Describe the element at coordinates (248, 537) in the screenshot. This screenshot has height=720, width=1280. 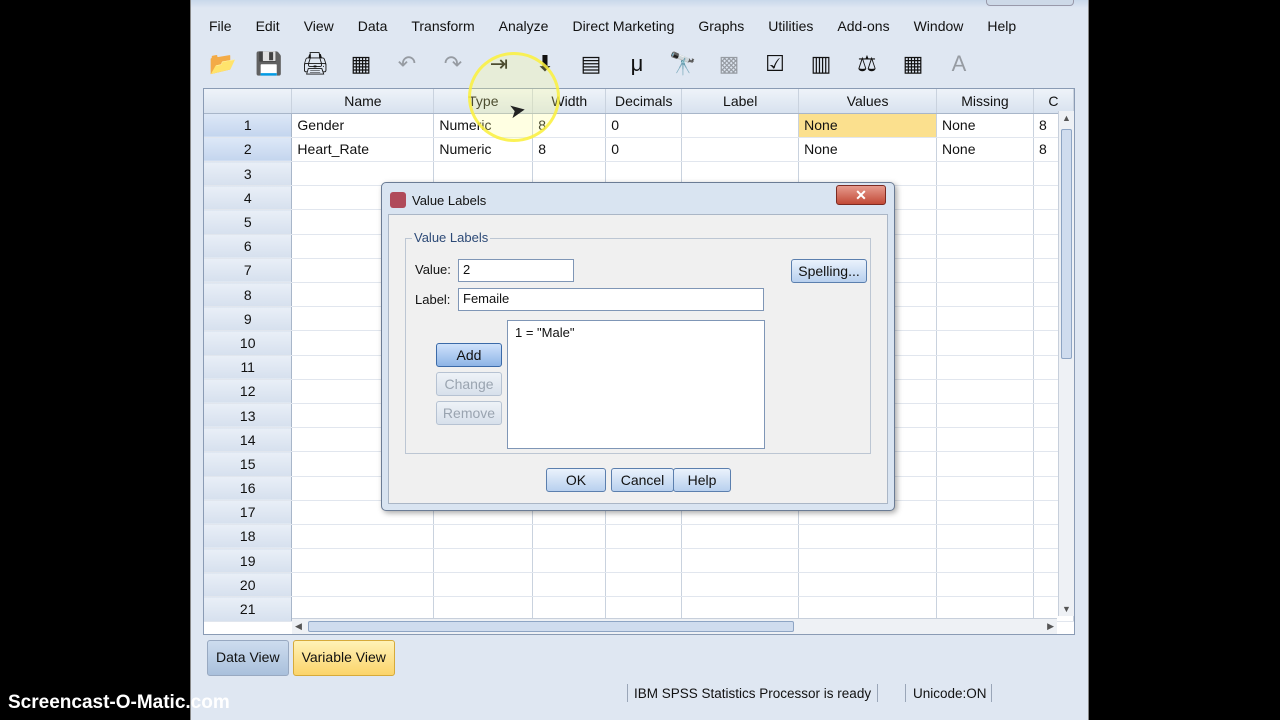
I see `row-number: 18` at that location.